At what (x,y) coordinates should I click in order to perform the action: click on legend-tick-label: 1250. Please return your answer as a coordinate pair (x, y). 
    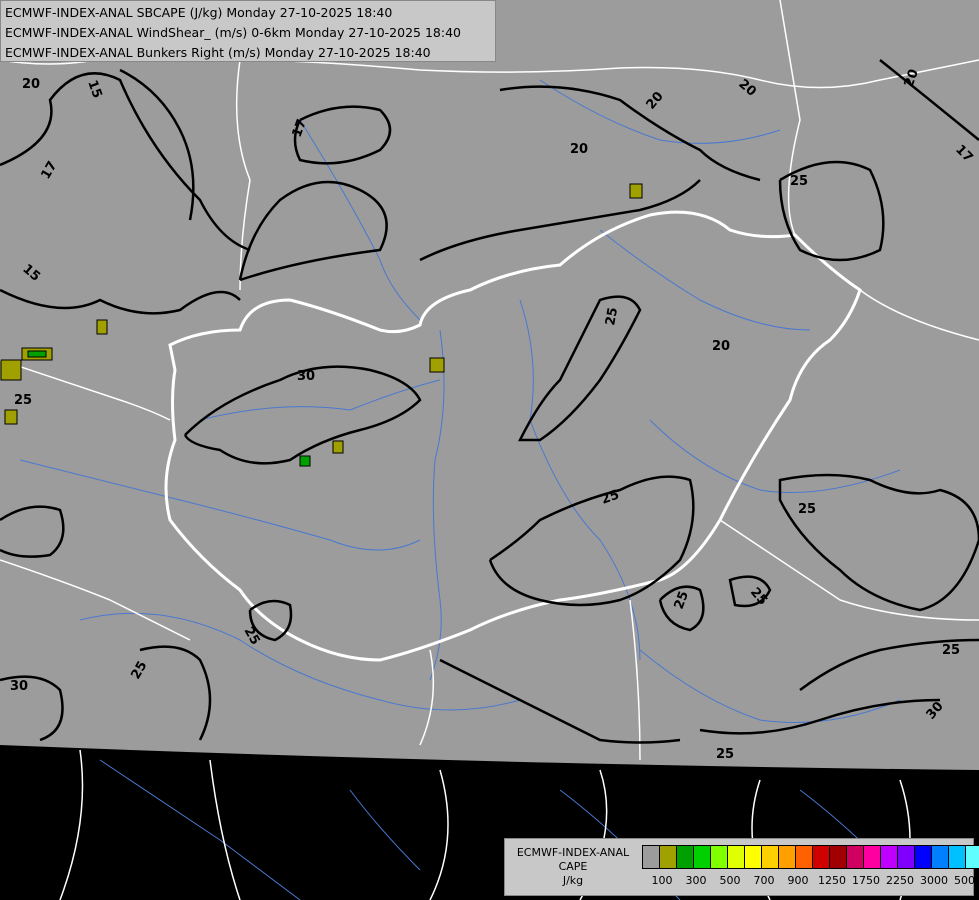
    Looking at the image, I should click on (832, 880).